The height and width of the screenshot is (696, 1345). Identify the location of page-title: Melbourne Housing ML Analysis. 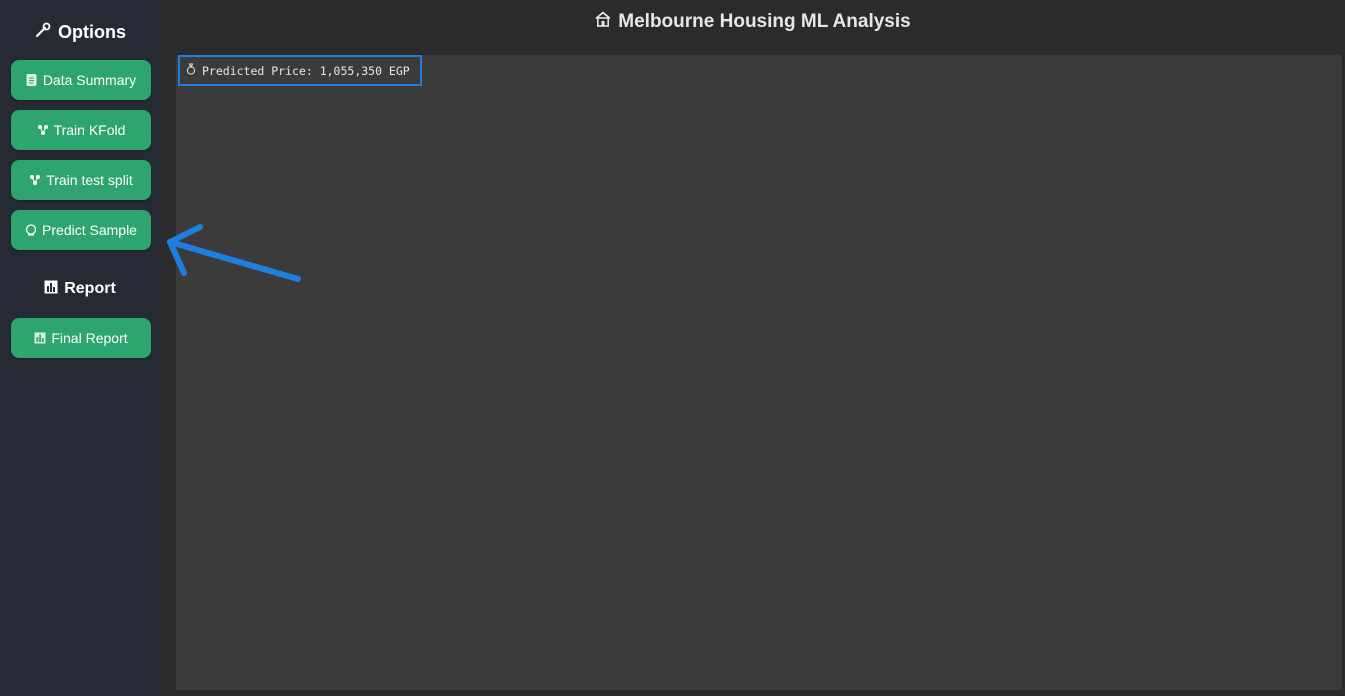
(752, 22).